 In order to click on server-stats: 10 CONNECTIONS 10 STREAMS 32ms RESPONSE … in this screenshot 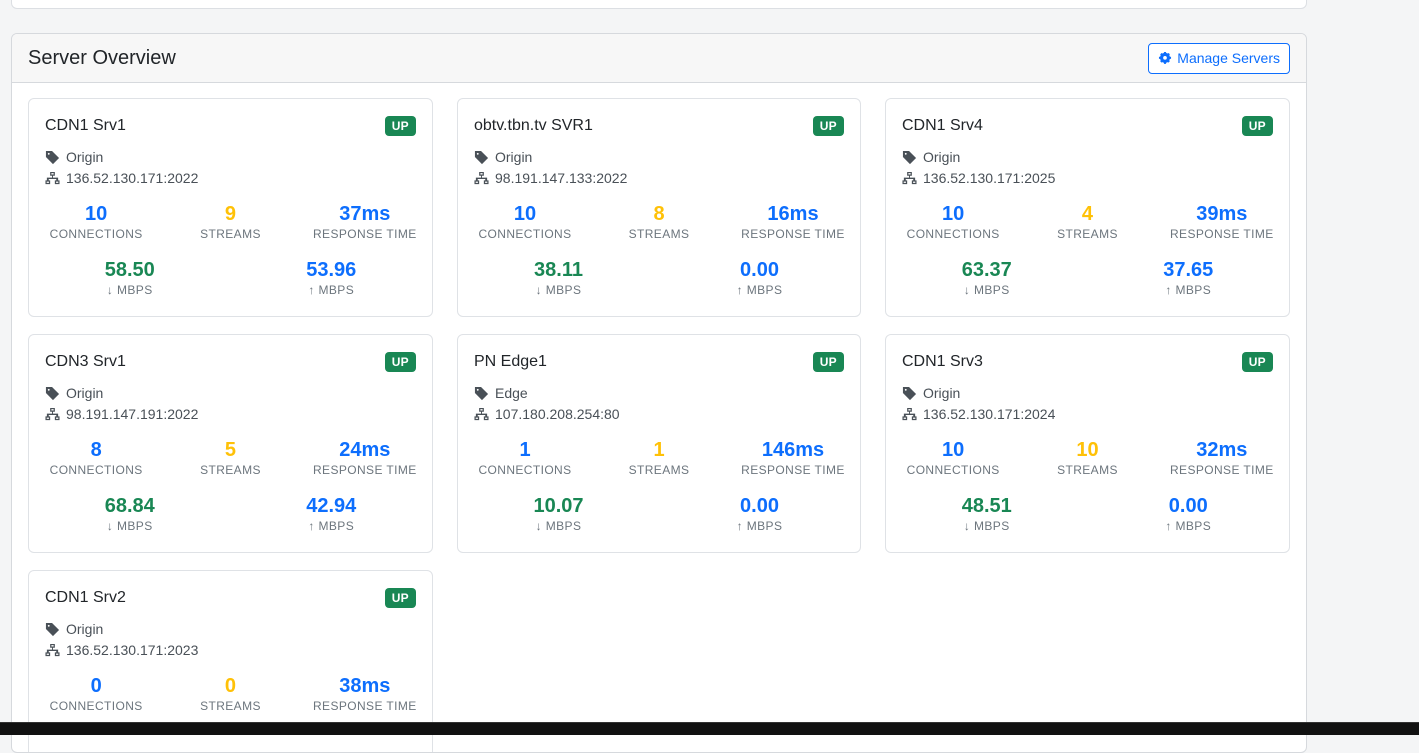, I will do `click(1087, 458)`.